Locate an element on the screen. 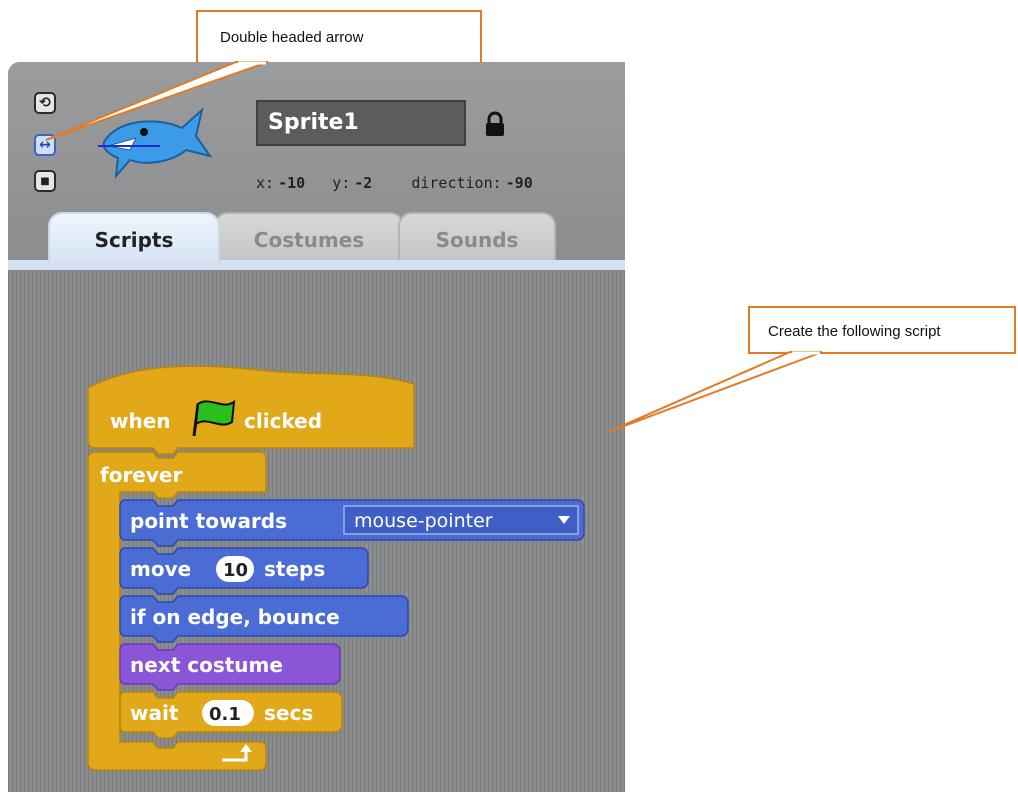  point-towards-label: point towards is located at coordinates (208, 521).